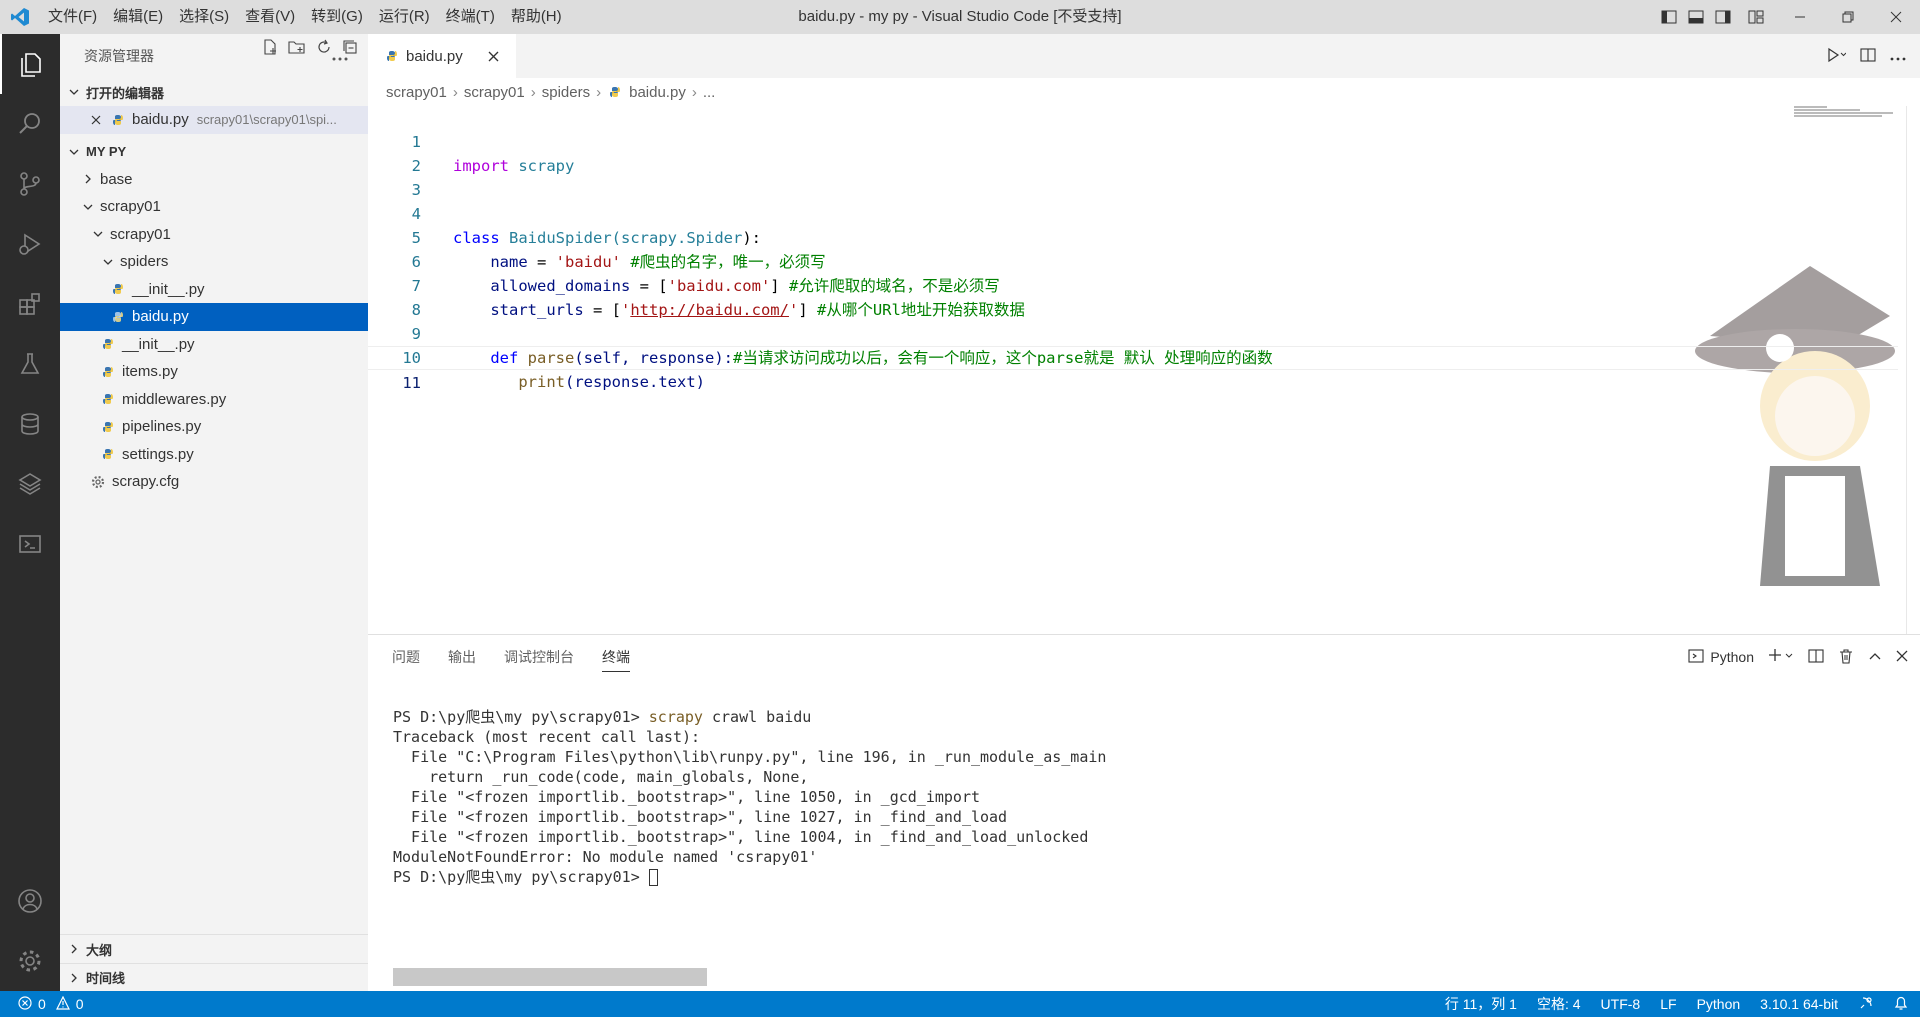  What do you see at coordinates (1668, 17) in the screenshot?
I see `toggle-primary-sidebar-icon` at bounding box center [1668, 17].